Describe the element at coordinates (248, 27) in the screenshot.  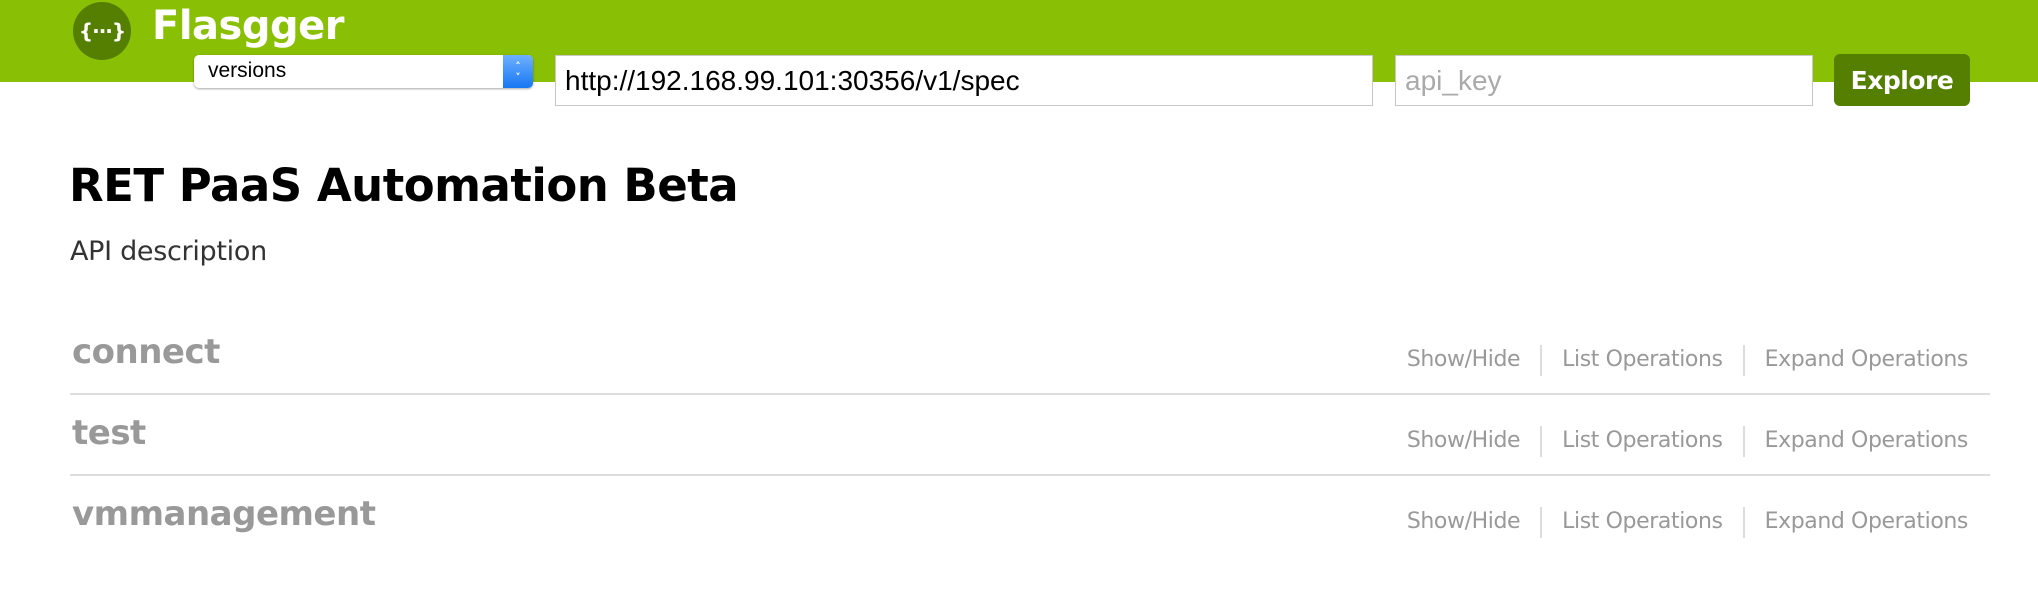
I see `brand-title: Flasgger` at that location.